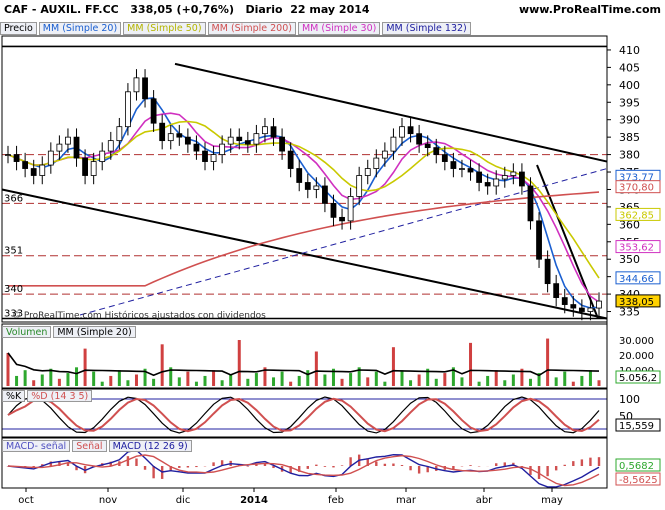 The width and height of the screenshot is (665, 510). What do you see at coordinates (183, 500) in the screenshot?
I see `xtick-label: dic` at bounding box center [183, 500].